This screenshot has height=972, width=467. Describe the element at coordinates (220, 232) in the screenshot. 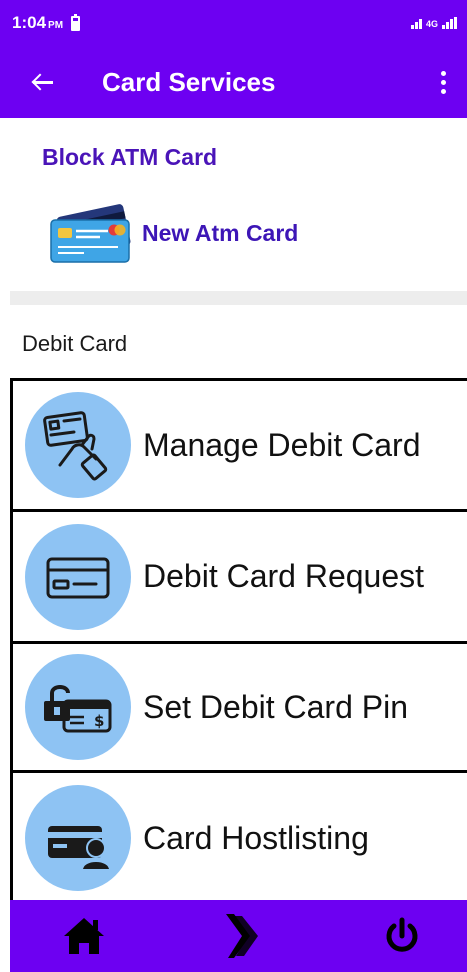

I see `new-atm-card-label: New Atm Card` at that location.